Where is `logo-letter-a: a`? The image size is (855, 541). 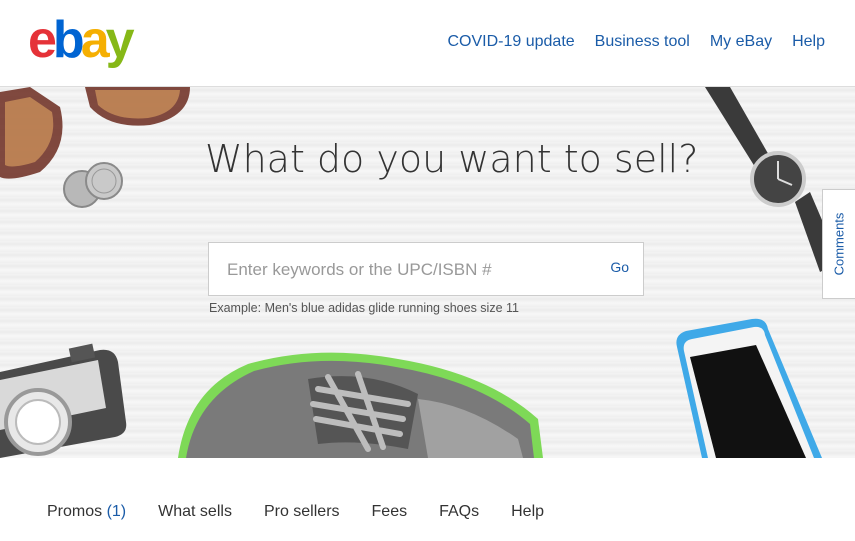 logo-letter-a: a is located at coordinates (95, 40).